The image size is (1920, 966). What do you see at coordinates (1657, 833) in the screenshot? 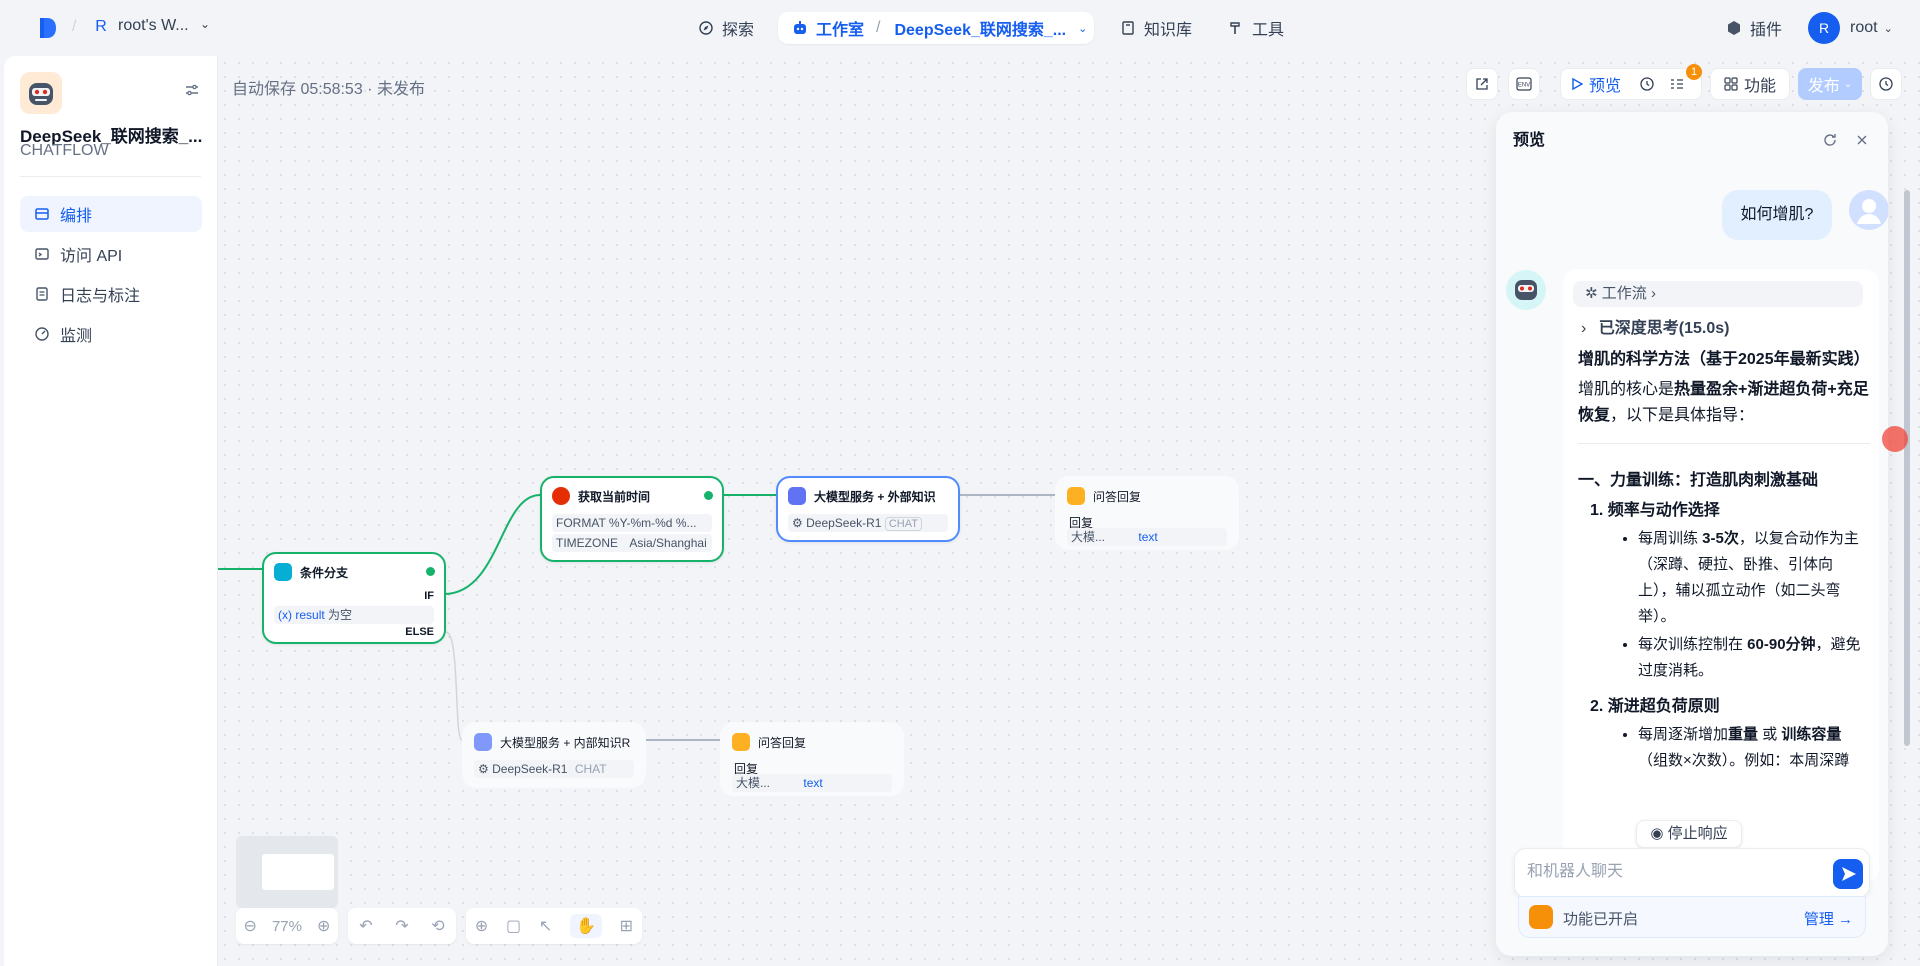
I see `stop-icon: ◉` at bounding box center [1657, 833].